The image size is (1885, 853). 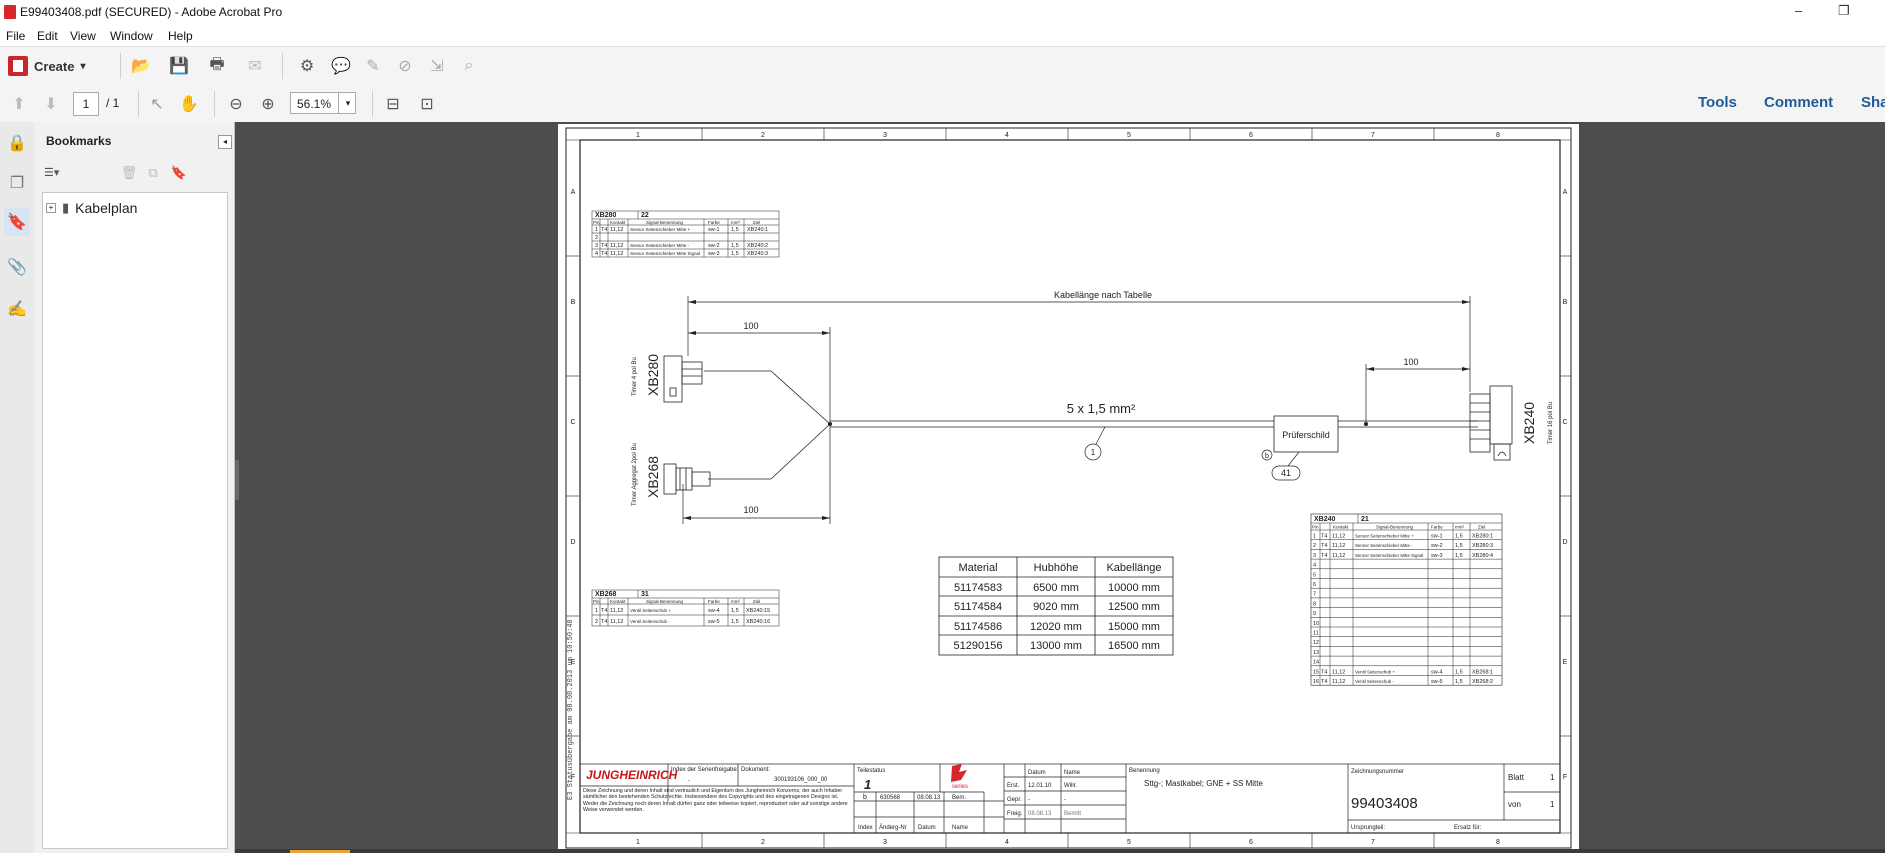 What do you see at coordinates (1029, 800) in the screenshot?
I see `gepr-date: -` at bounding box center [1029, 800].